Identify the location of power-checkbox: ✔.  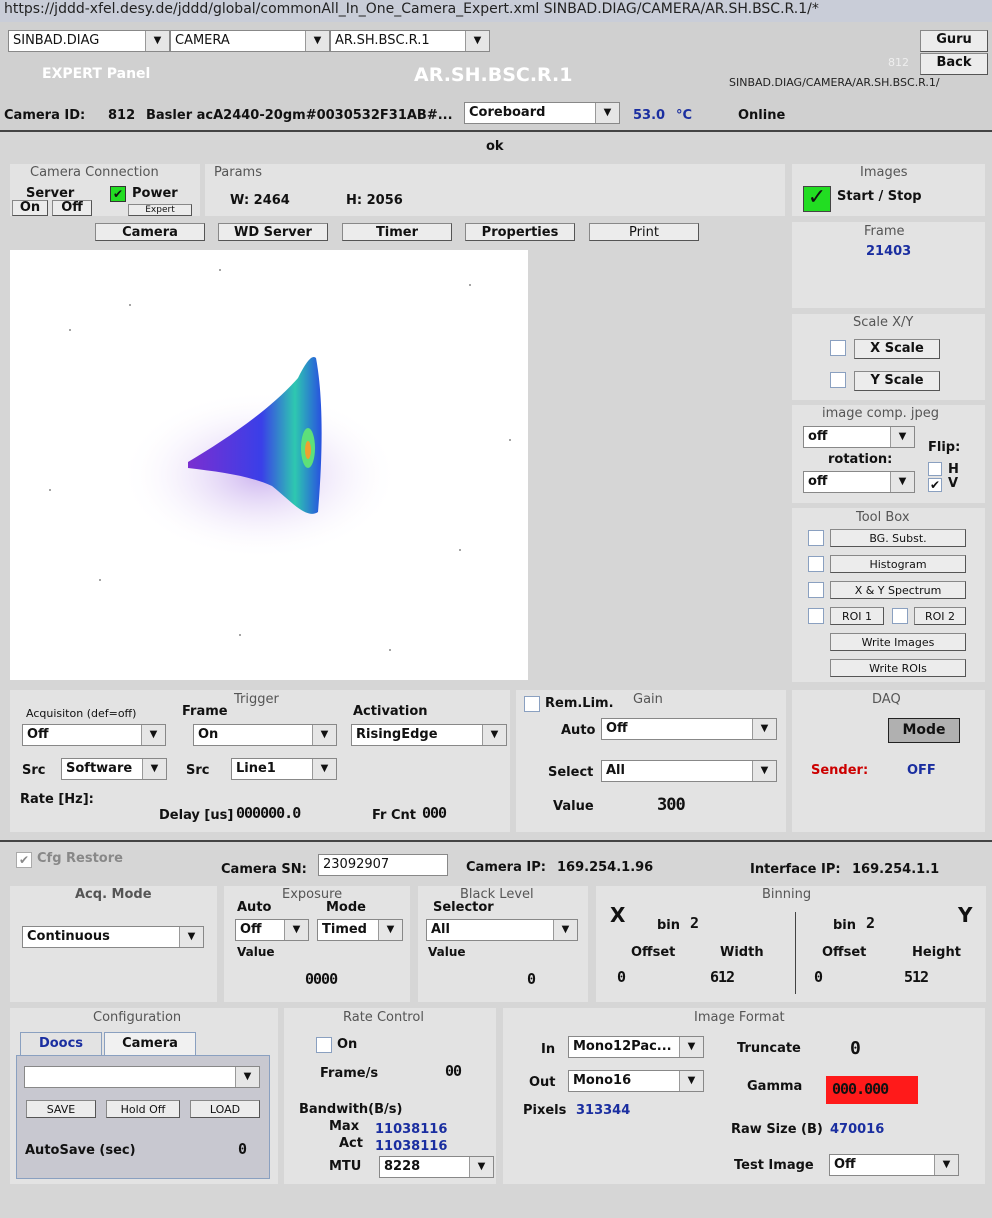
(118, 194).